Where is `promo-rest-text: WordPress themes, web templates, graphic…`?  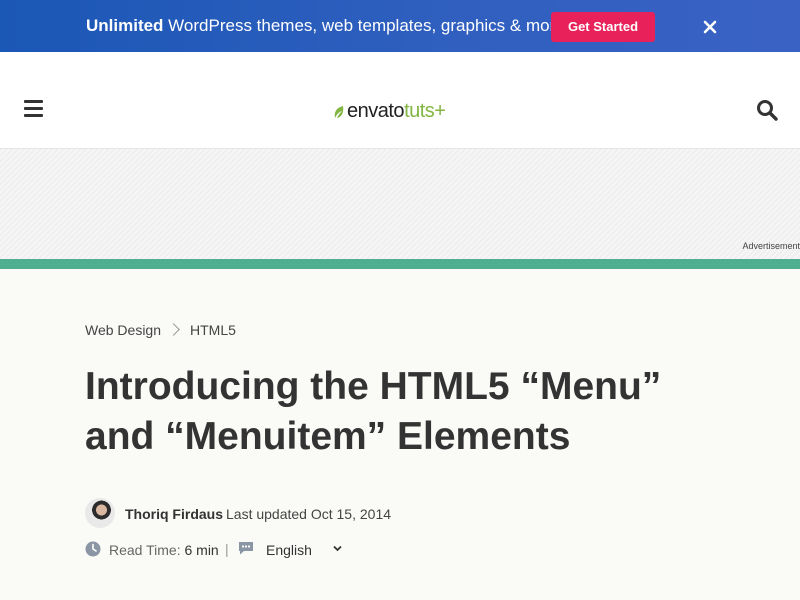 promo-rest-text: WordPress themes, web templates, graphic… is located at coordinates (366, 25).